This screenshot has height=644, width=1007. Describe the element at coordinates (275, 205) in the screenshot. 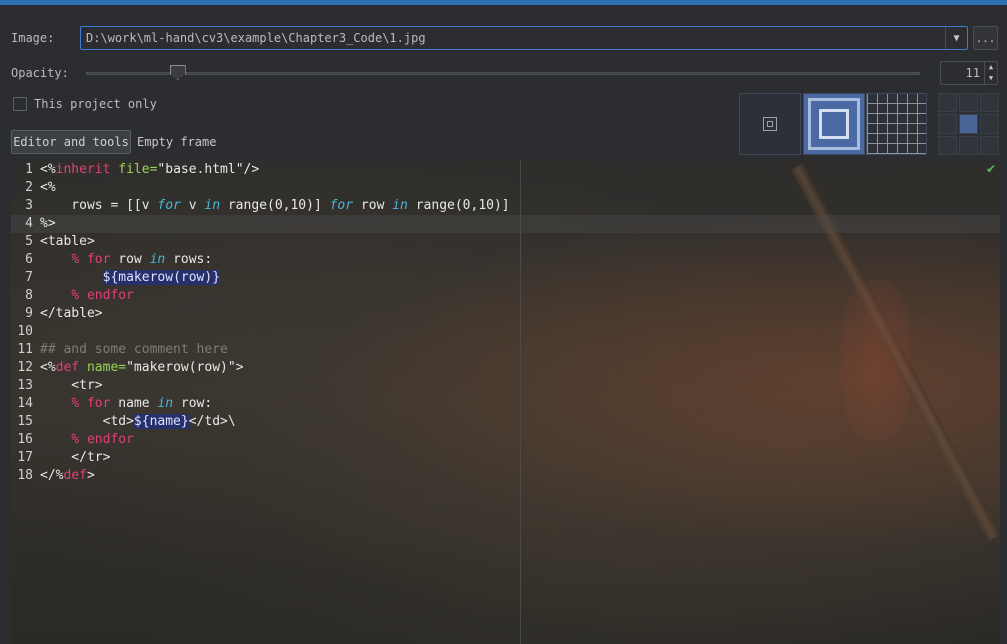

I see `code-token: range(0,10)]` at that location.